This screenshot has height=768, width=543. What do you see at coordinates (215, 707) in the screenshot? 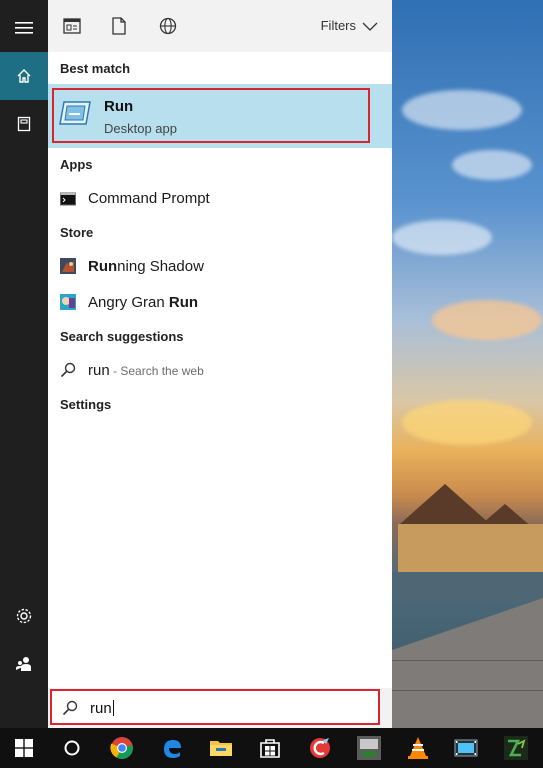
I see `search-input: run` at bounding box center [215, 707].